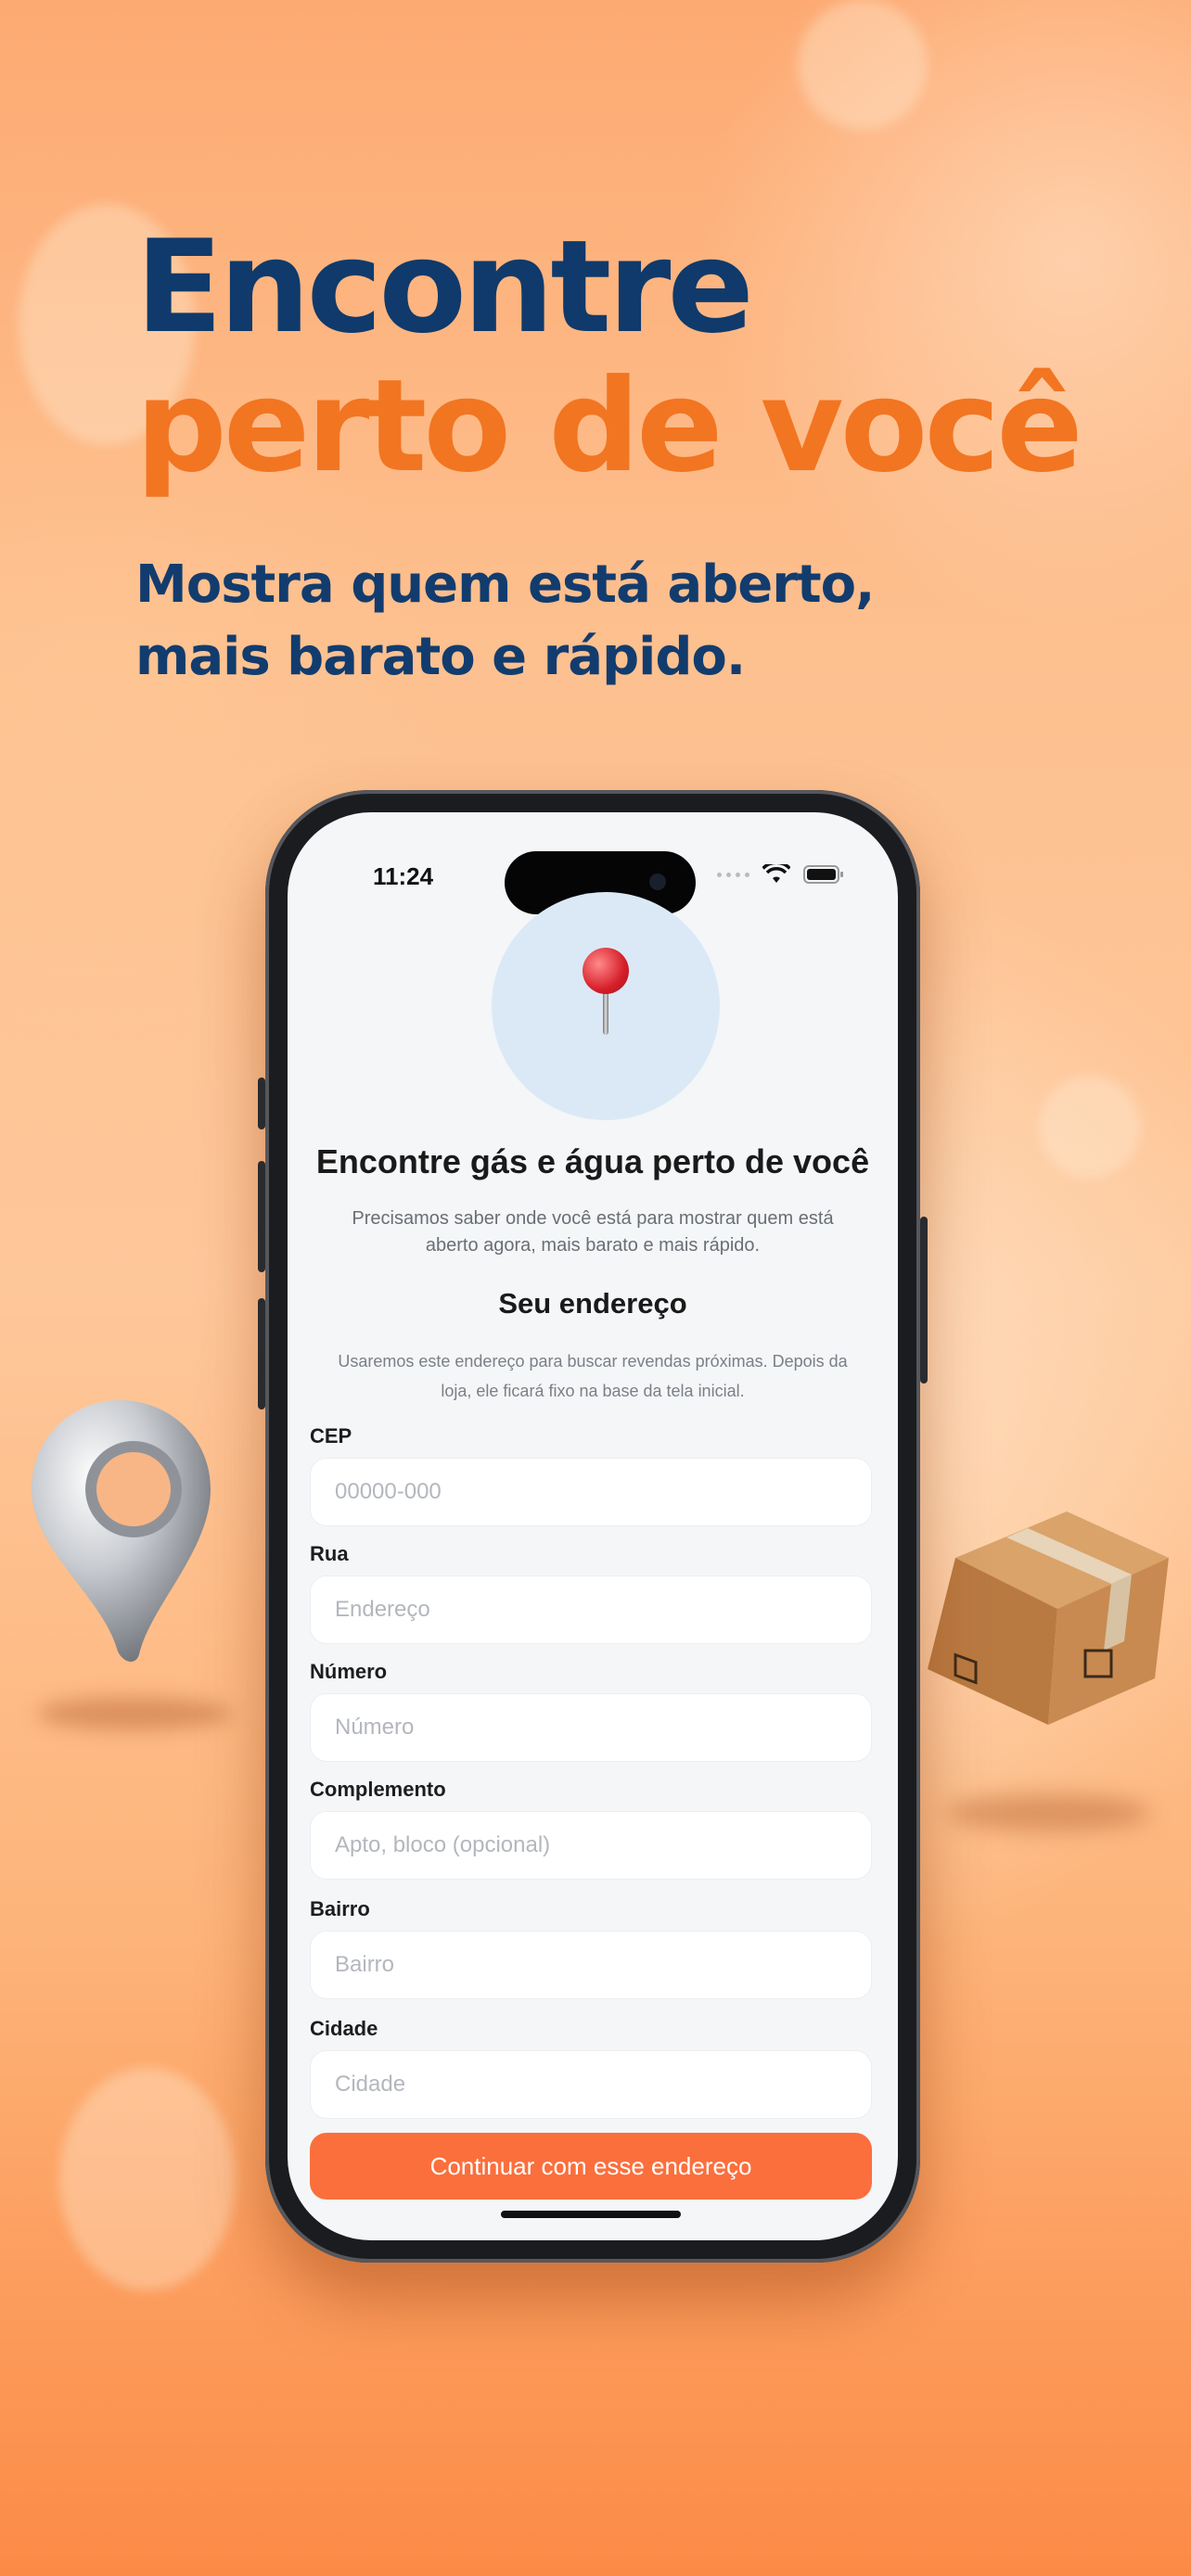 Image resolution: width=1191 pixels, height=2576 pixels. Describe the element at coordinates (505, 585) in the screenshot. I see `hero-subtitle-line1: Mostra quem está aberto,` at that location.